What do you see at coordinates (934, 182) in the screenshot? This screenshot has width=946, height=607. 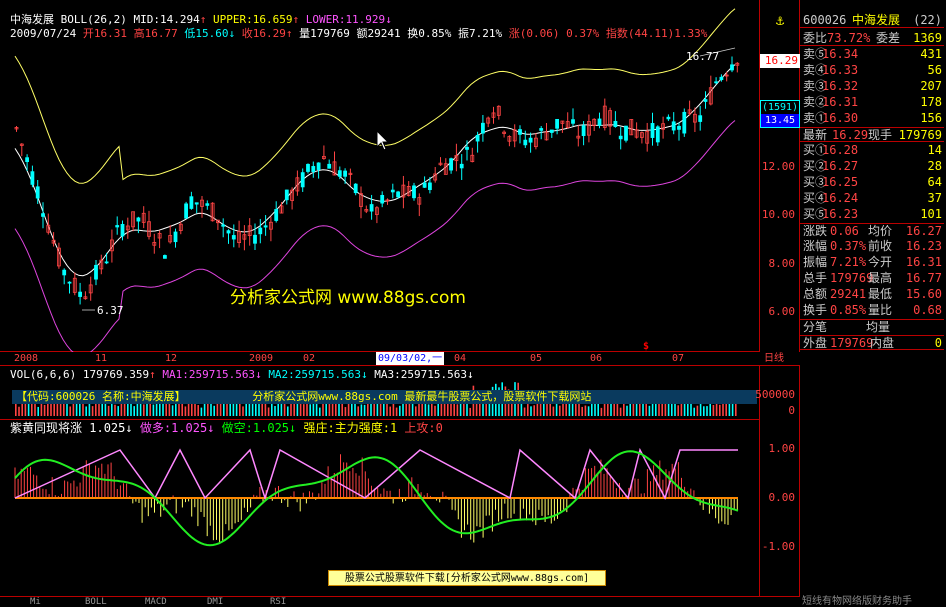 I see `order-volume: 64` at bounding box center [934, 182].